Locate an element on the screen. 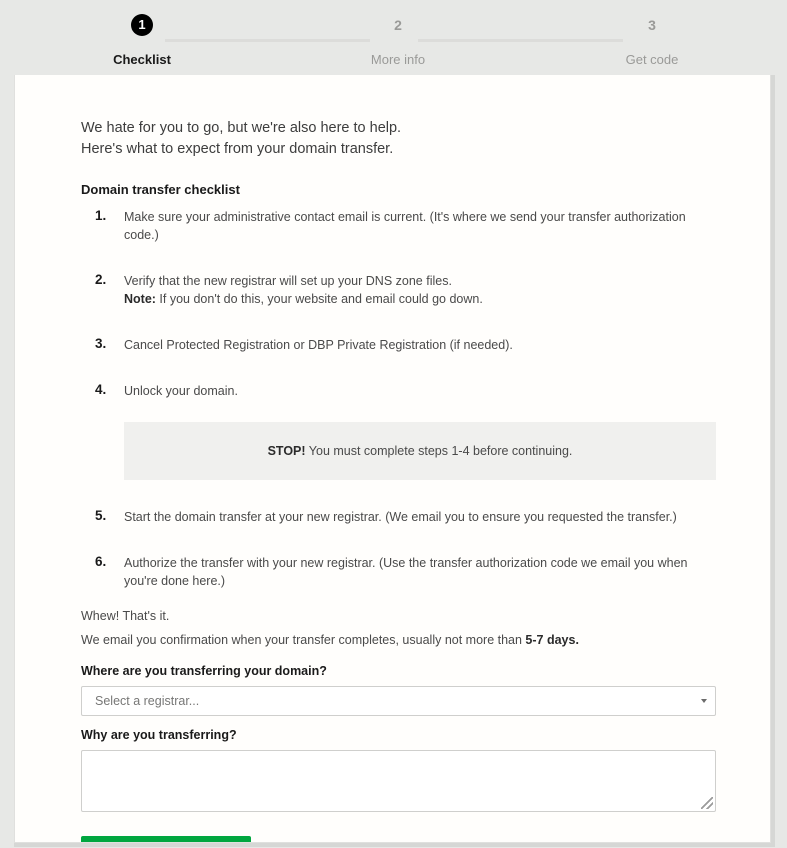 This screenshot has height=848, width=787. step-number-badge-2: 2 is located at coordinates (398, 25).